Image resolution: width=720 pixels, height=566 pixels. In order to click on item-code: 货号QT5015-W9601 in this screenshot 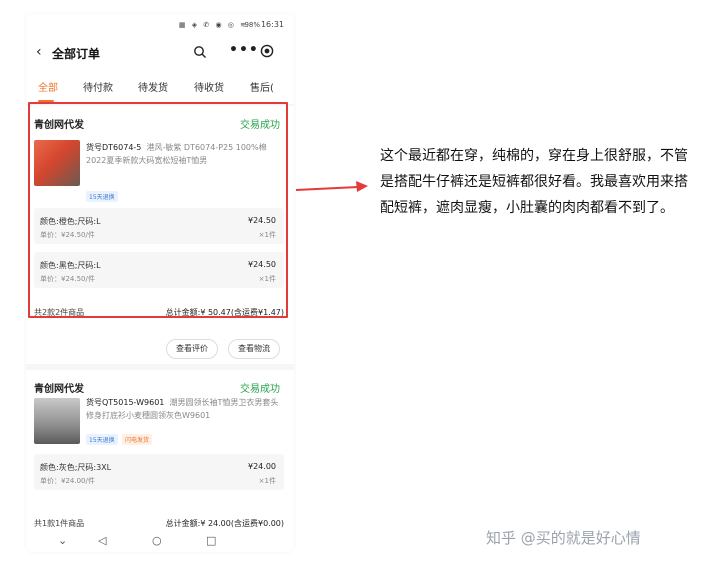, I will do `click(125, 402)`.